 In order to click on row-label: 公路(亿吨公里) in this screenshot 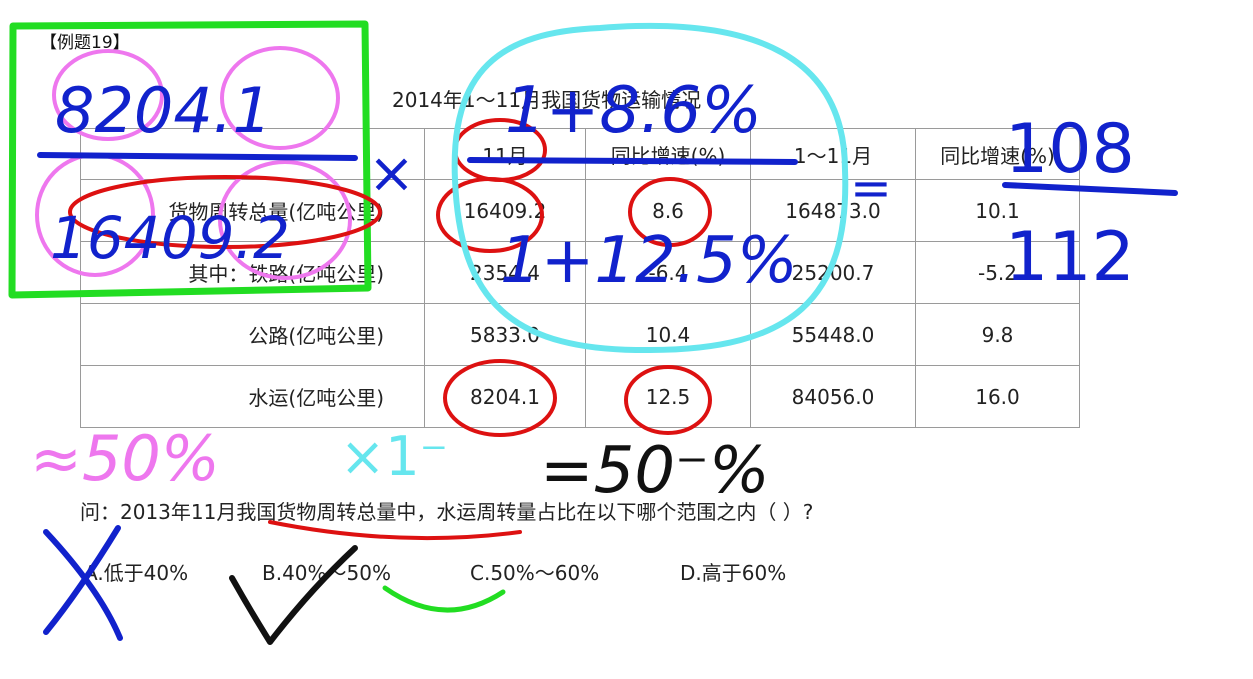, I will do `click(252, 334)`.